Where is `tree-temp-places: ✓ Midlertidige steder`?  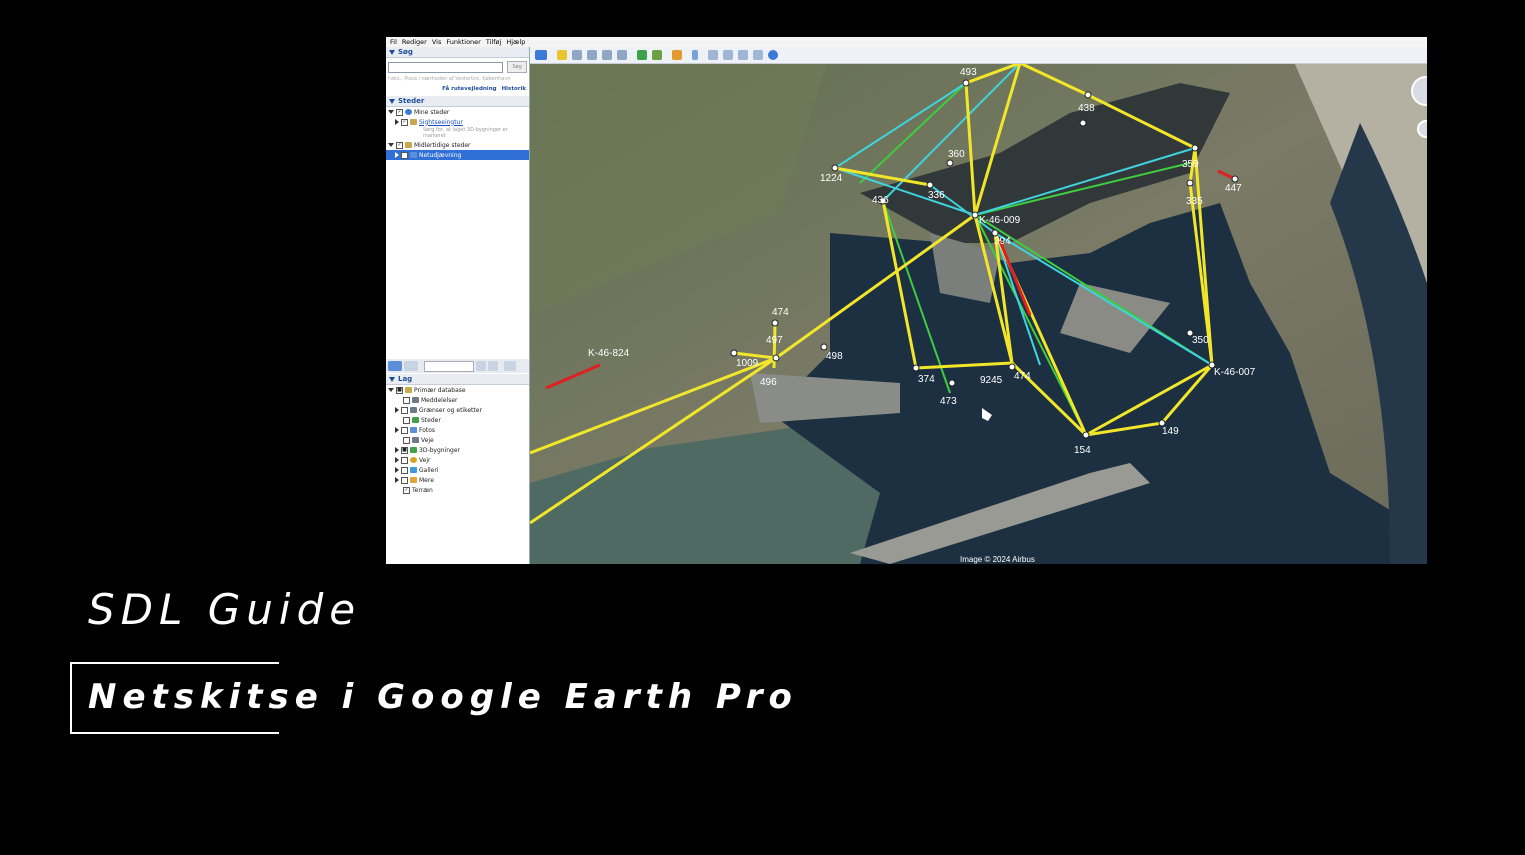
tree-temp-places: ✓ Midlertidige steder is located at coordinates (457, 145).